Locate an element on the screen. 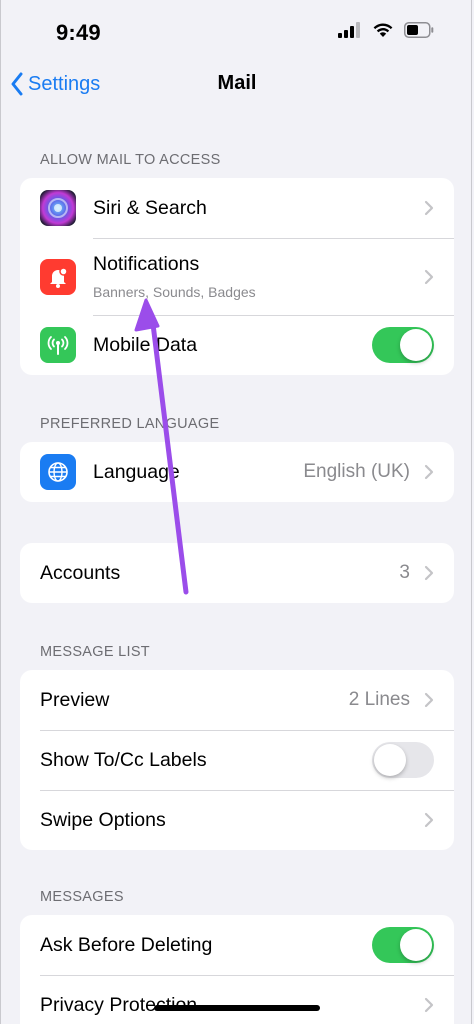  ask-before-deleting-toggle is located at coordinates (403, 945).